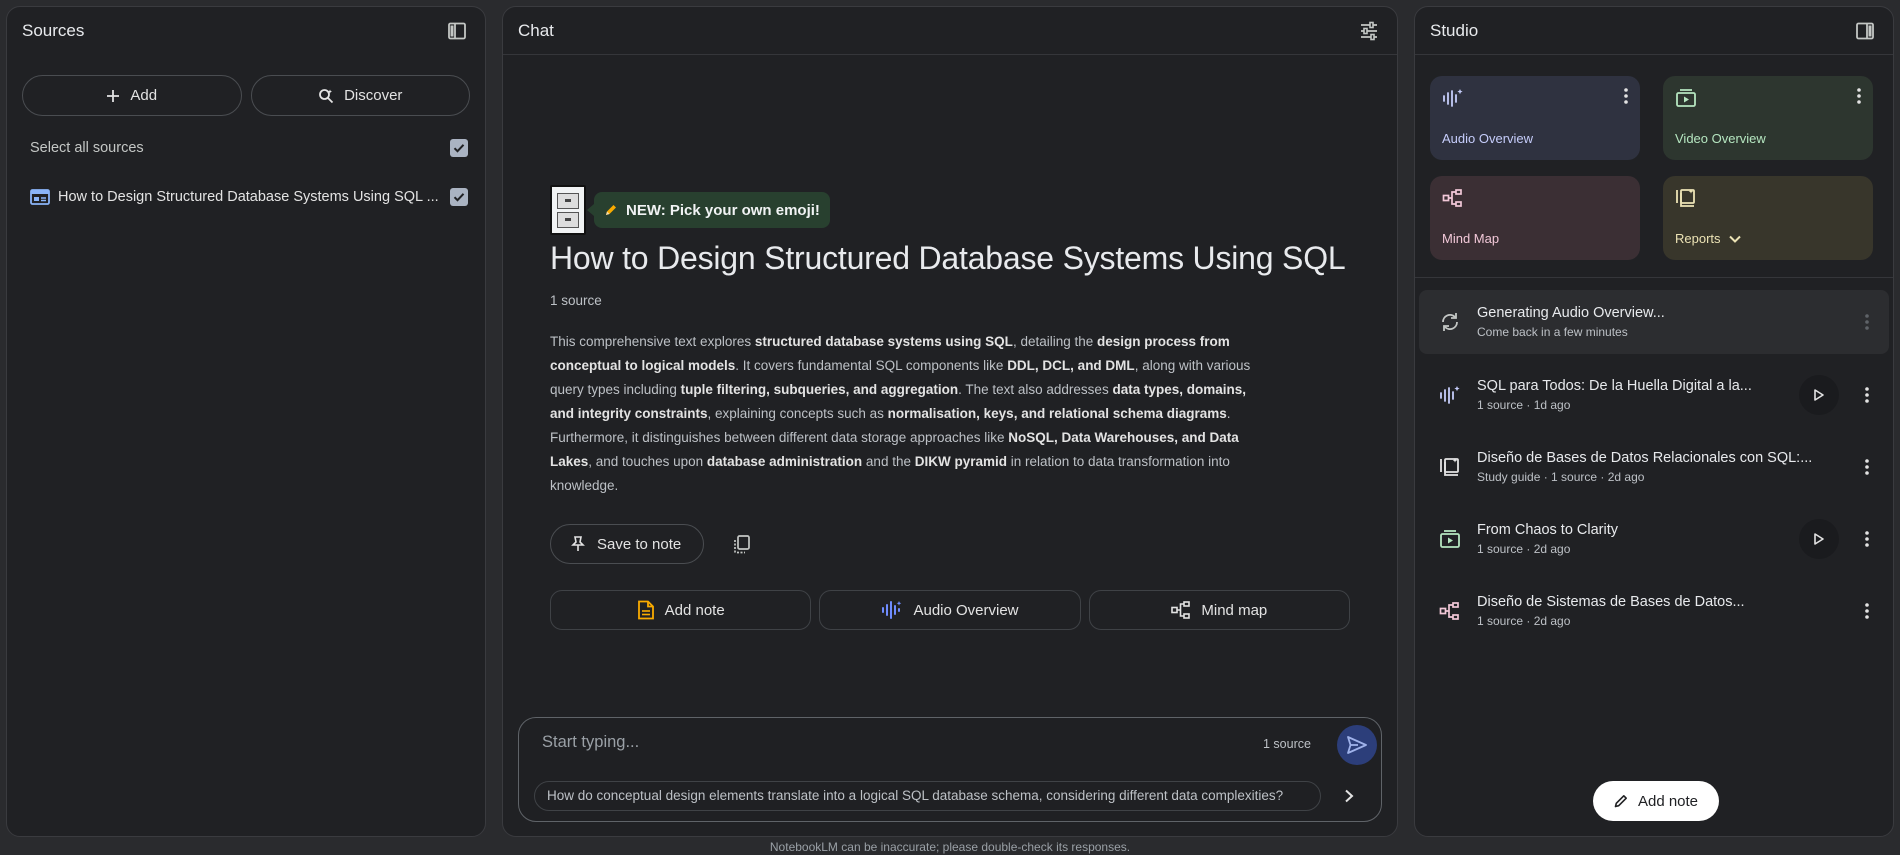 The image size is (1900, 855). What do you see at coordinates (1768, 218) in the screenshot?
I see `reports-tile: Reports` at bounding box center [1768, 218].